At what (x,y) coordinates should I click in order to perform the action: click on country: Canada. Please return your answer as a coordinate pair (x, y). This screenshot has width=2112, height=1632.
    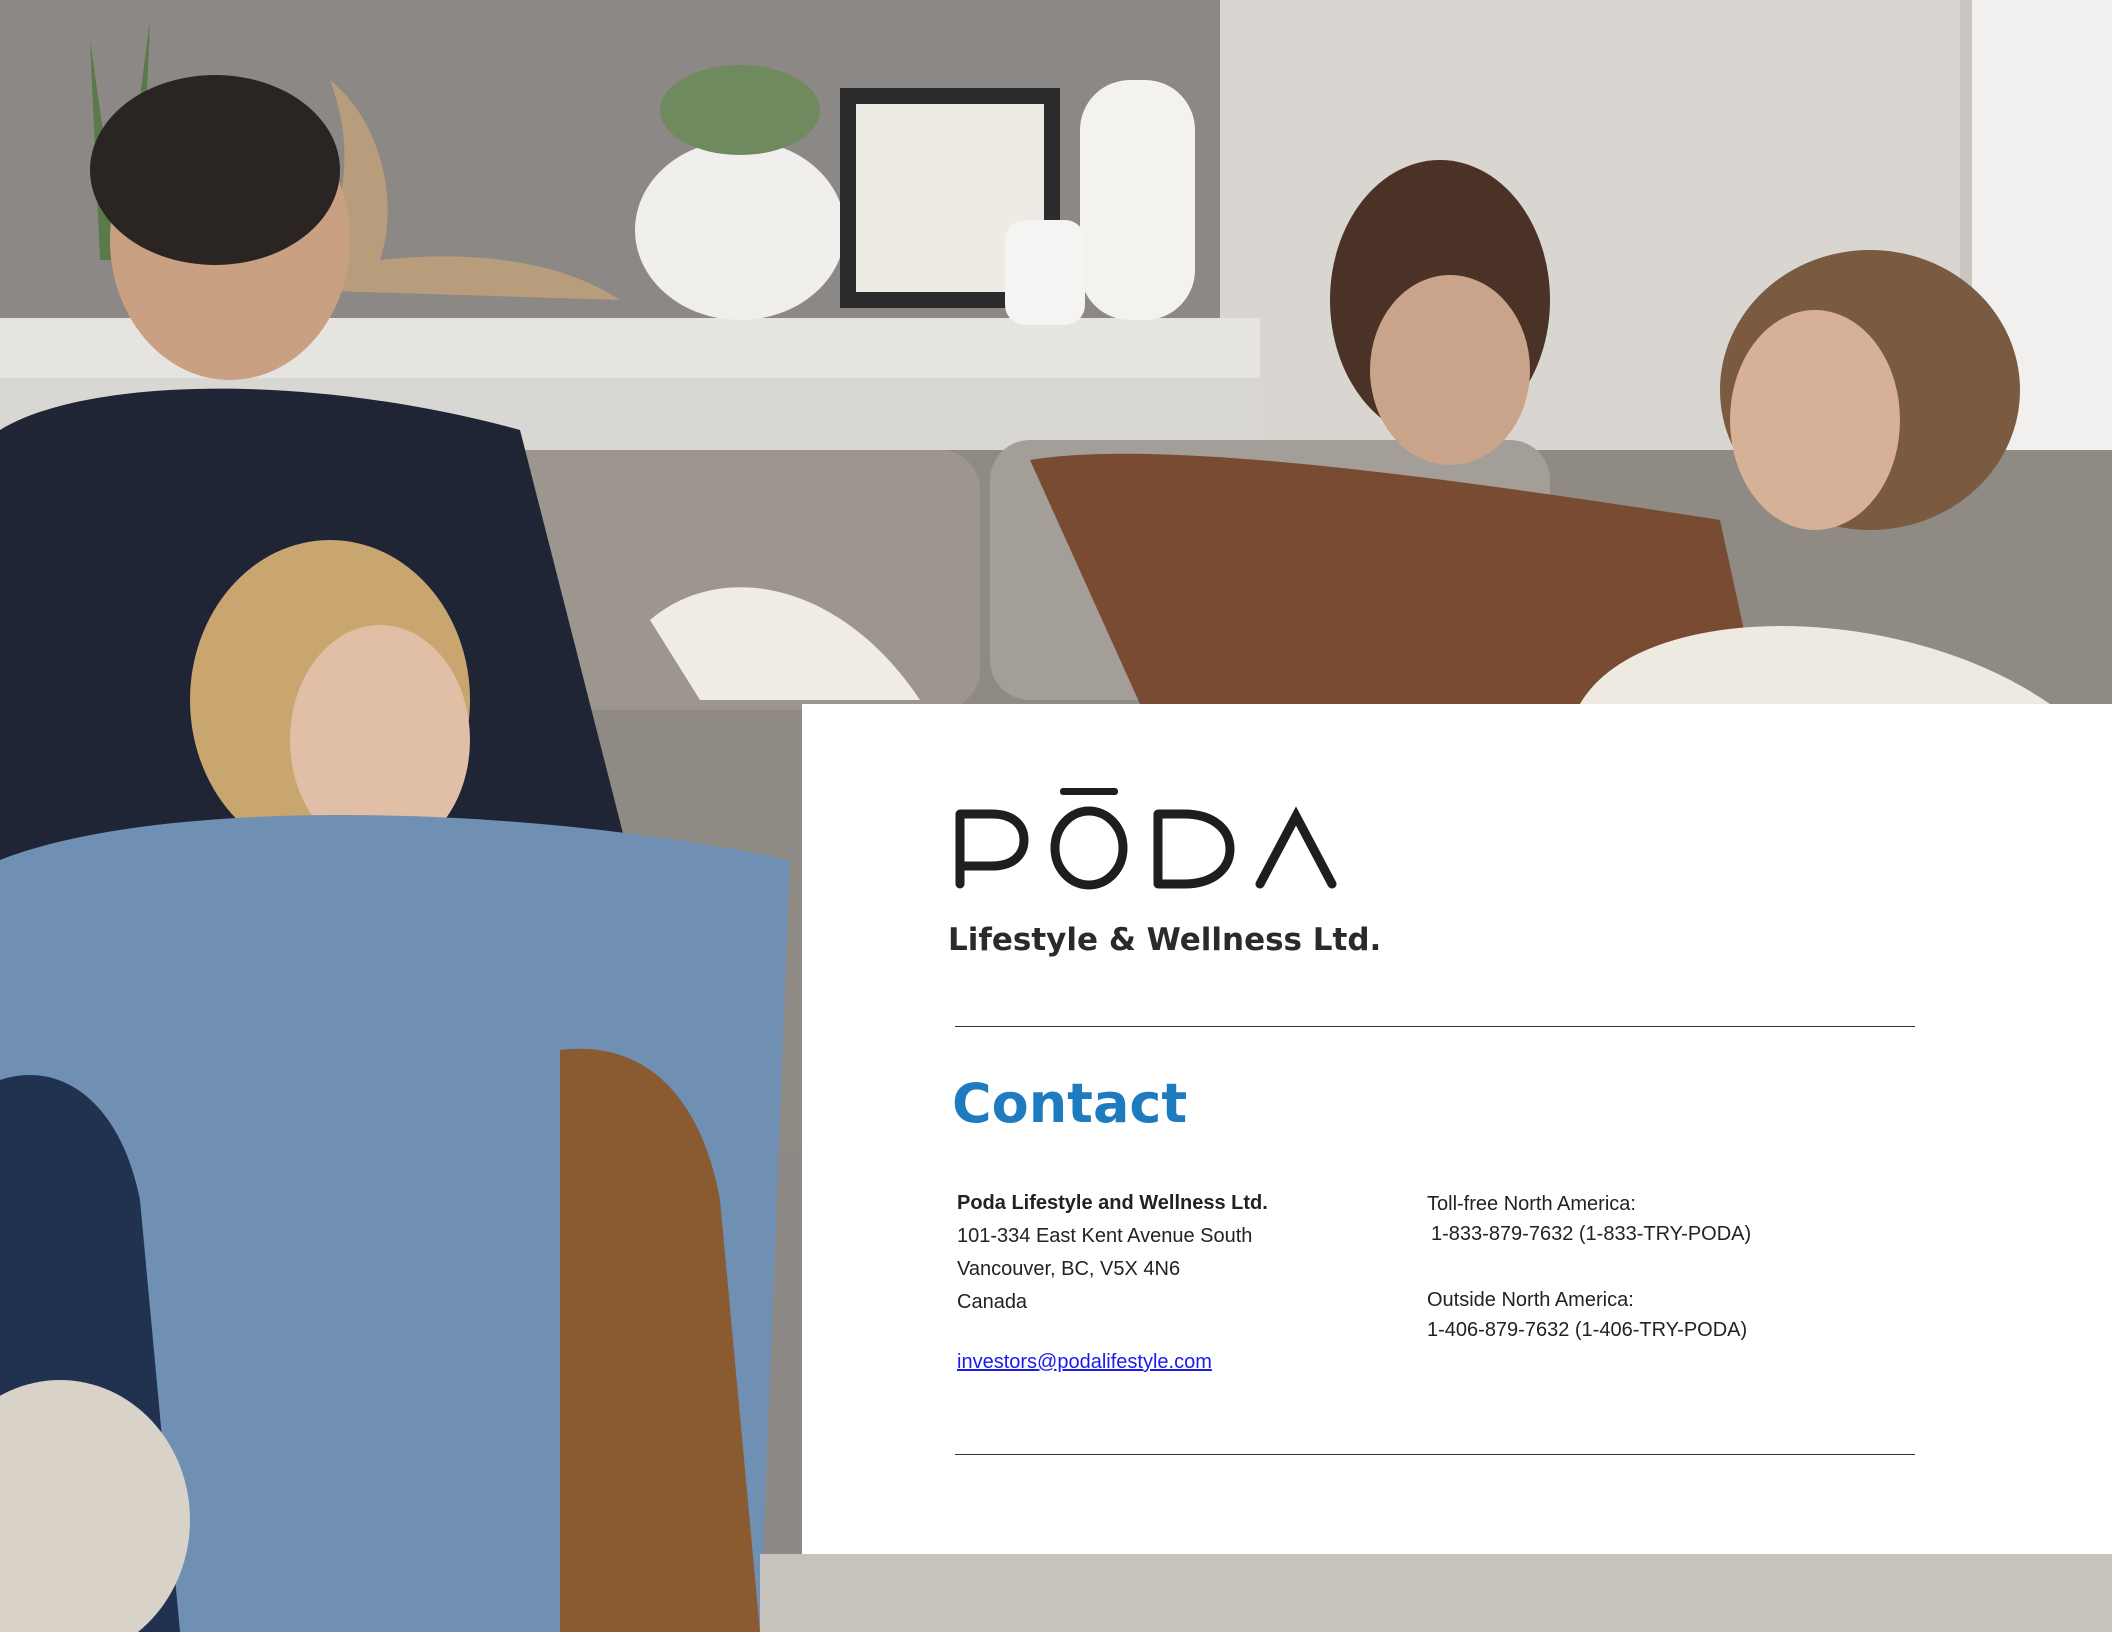
    Looking at the image, I should click on (992, 1302).